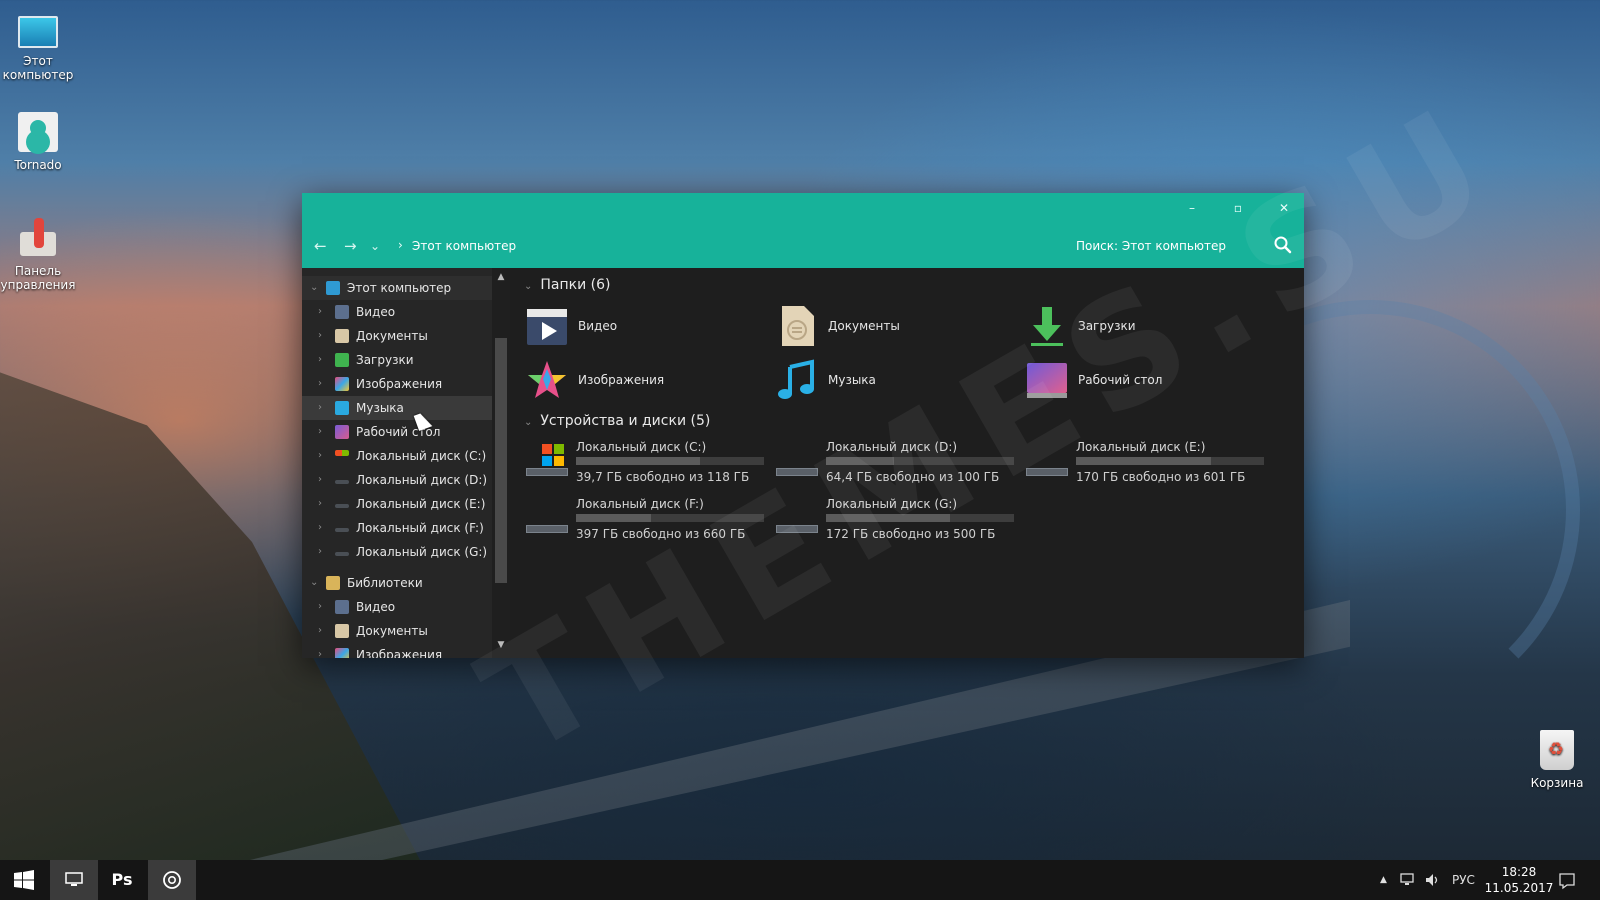  Describe the element at coordinates (397, 432) in the screenshot. I see `sidebar-item-desktop: › Рабочий стол` at that location.